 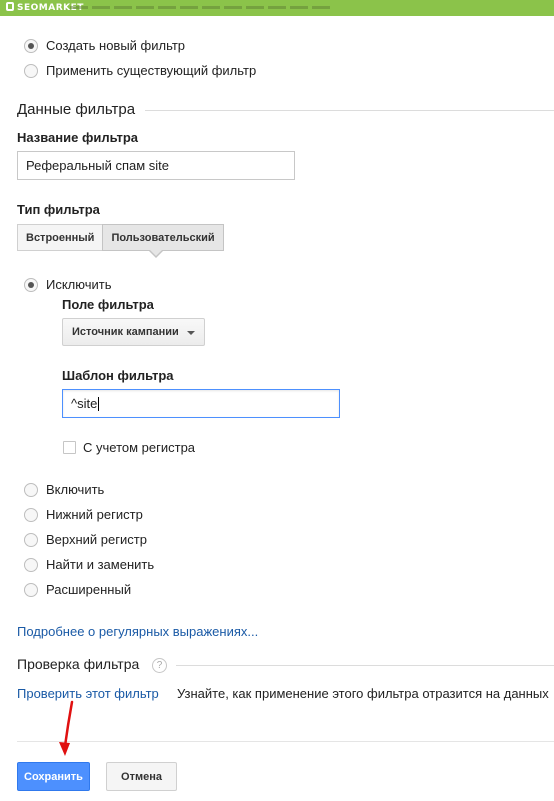 What do you see at coordinates (200, 7) in the screenshot?
I see `cropped-header-text` at bounding box center [200, 7].